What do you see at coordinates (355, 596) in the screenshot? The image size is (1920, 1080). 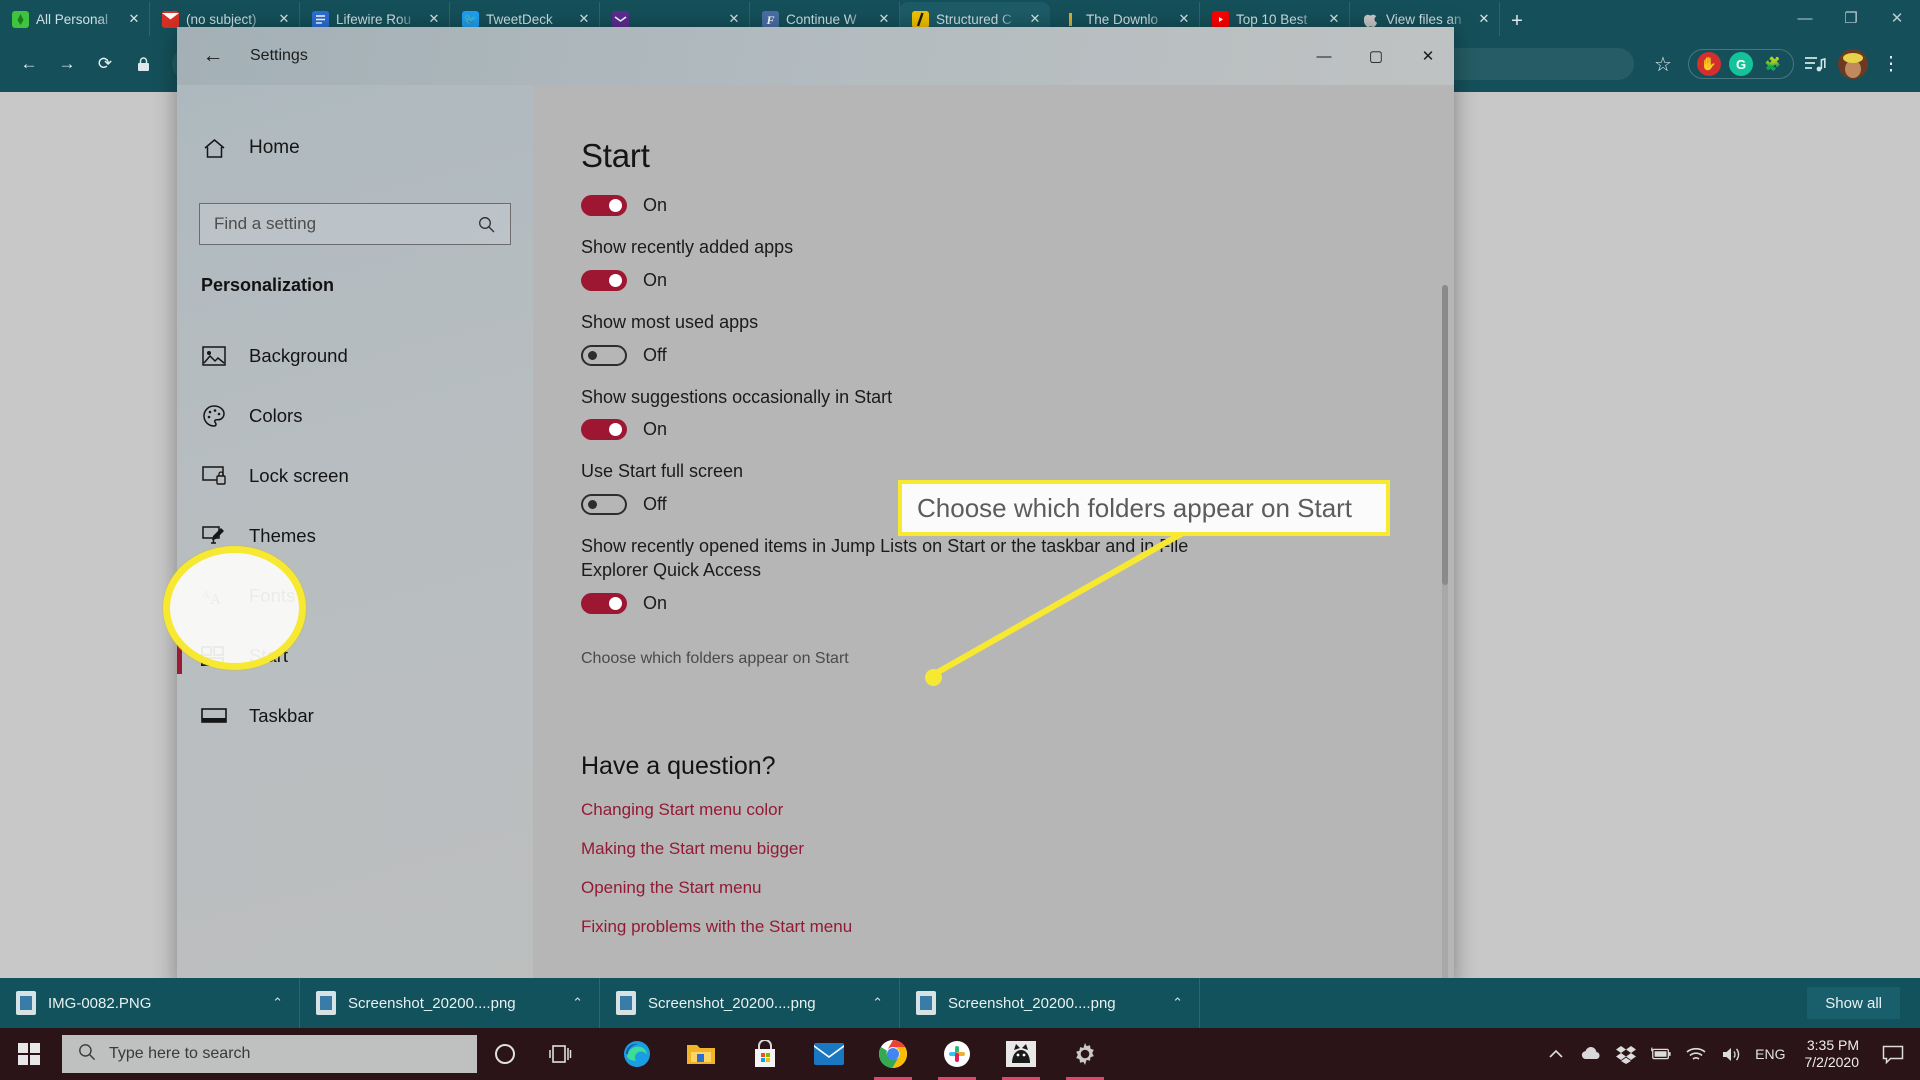 I see `sidebar-item-fonts: A A Fonts` at bounding box center [355, 596].